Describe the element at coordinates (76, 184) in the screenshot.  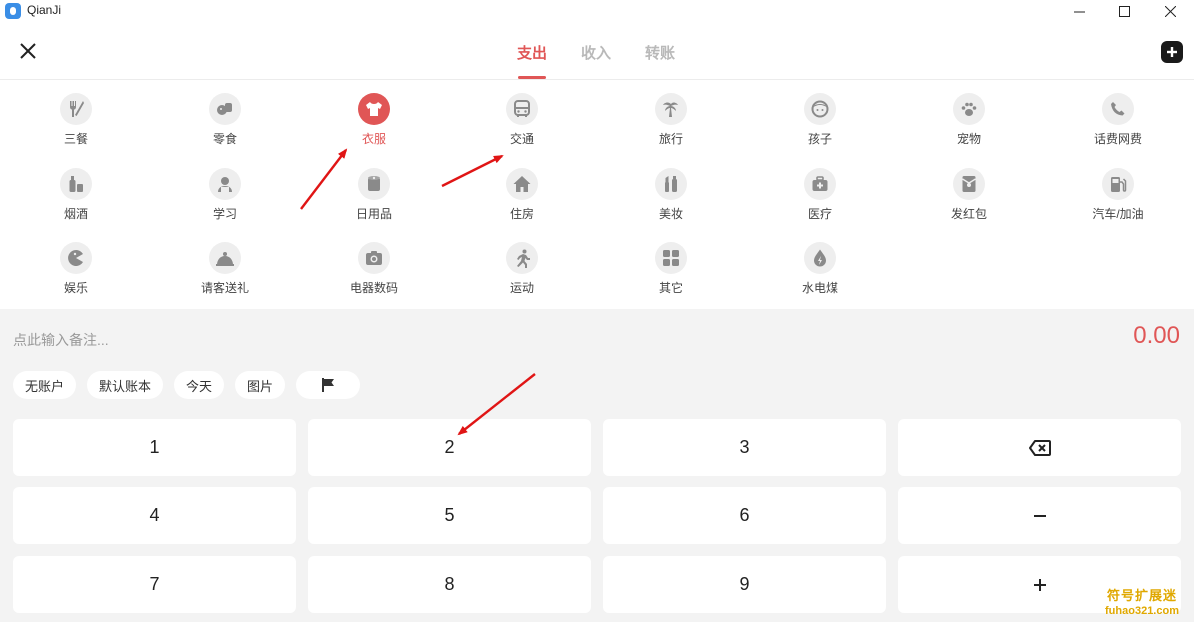
I see `bottle-icon` at that location.